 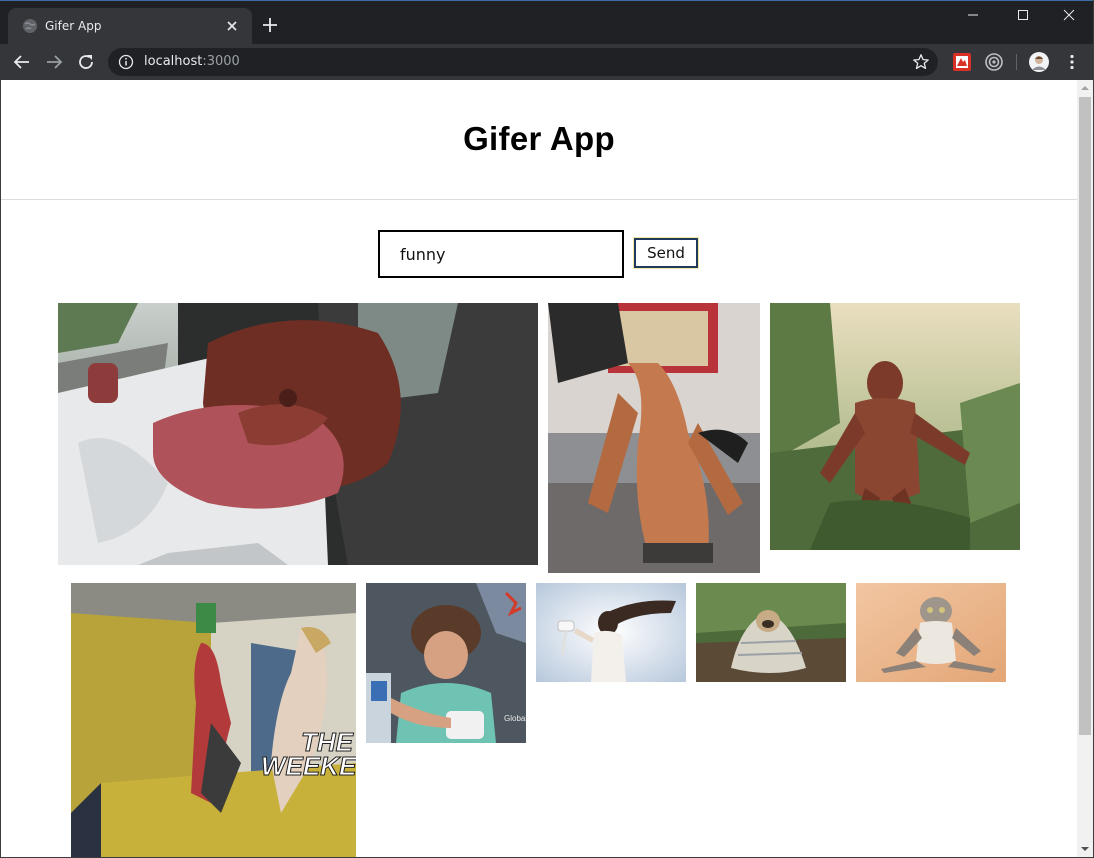 I want to click on star-icon, so click(x=921, y=62).